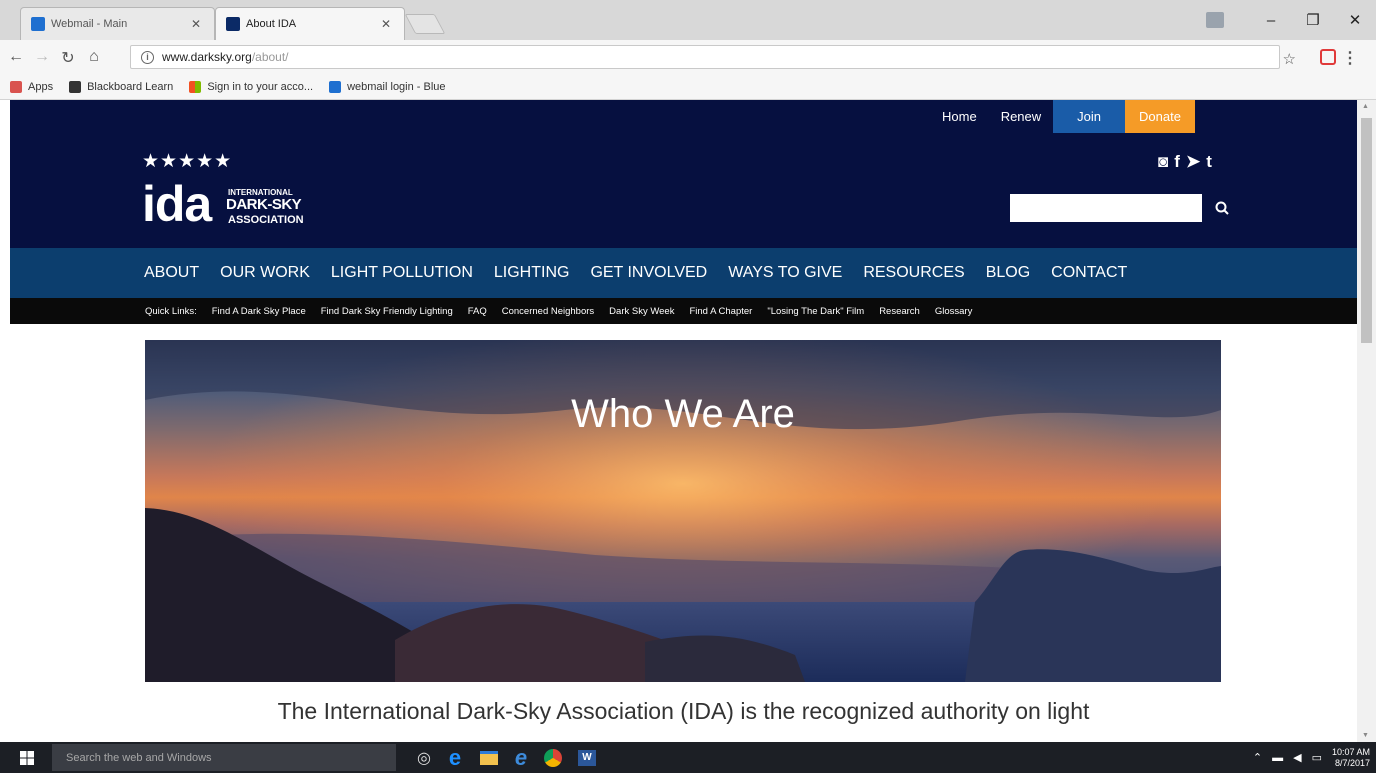  What do you see at coordinates (1352, 762) in the screenshot?
I see `clock-date: 8/7/2017` at bounding box center [1352, 762].